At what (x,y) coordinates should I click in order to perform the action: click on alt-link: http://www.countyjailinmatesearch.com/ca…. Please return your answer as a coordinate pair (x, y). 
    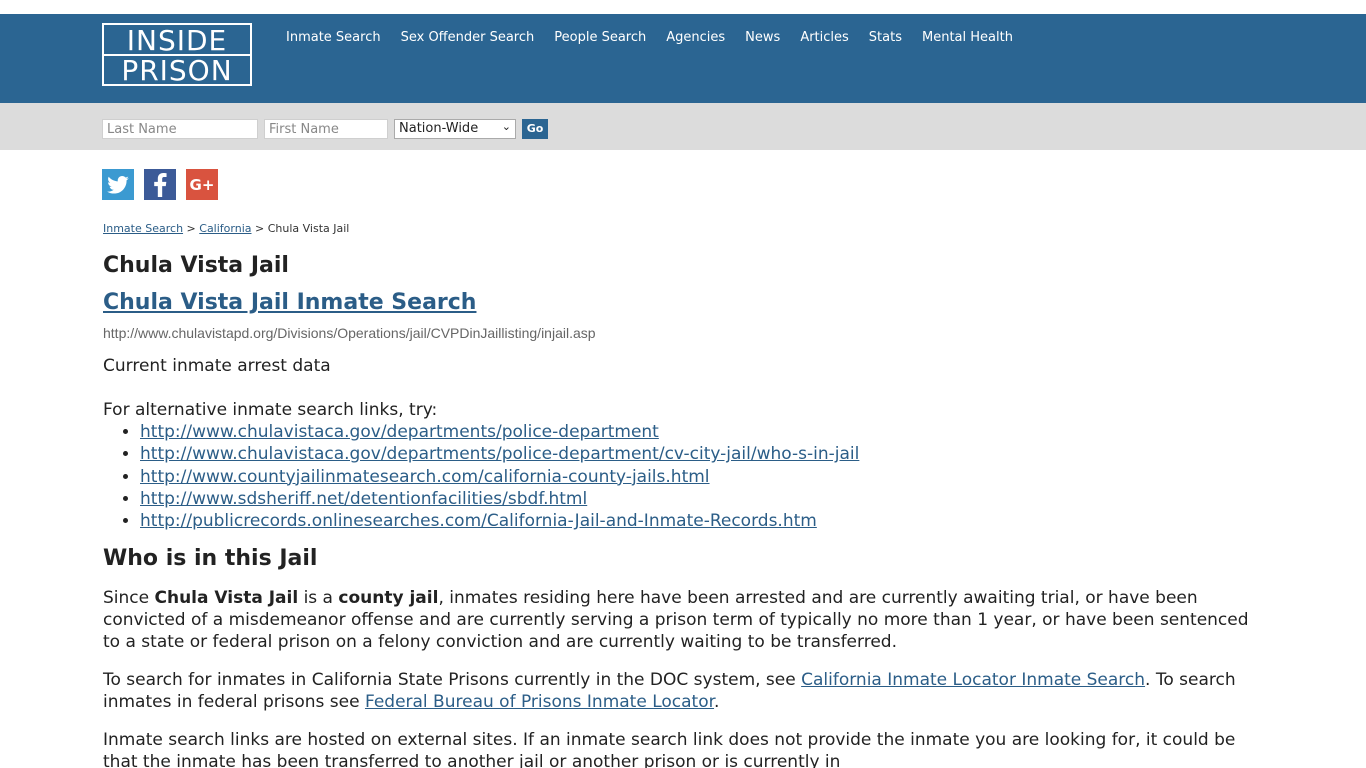
    Looking at the image, I should click on (425, 477).